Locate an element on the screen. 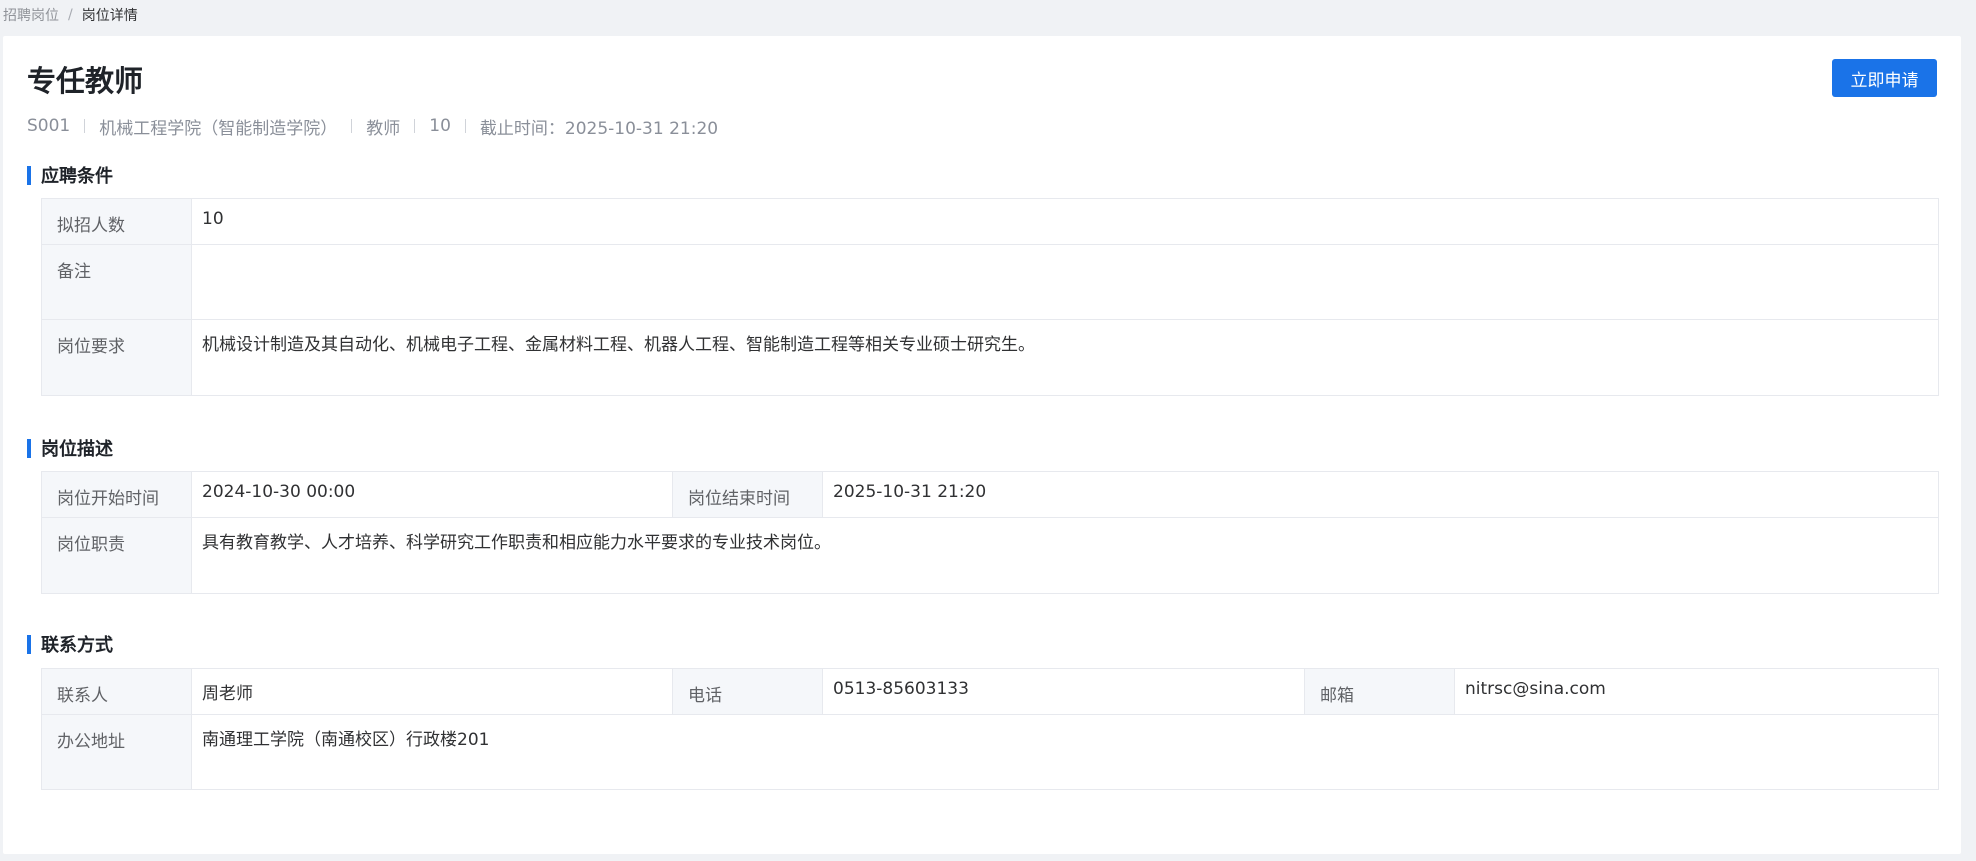 The image size is (1976, 861). contact-person-label: 联系人 is located at coordinates (116, 691).